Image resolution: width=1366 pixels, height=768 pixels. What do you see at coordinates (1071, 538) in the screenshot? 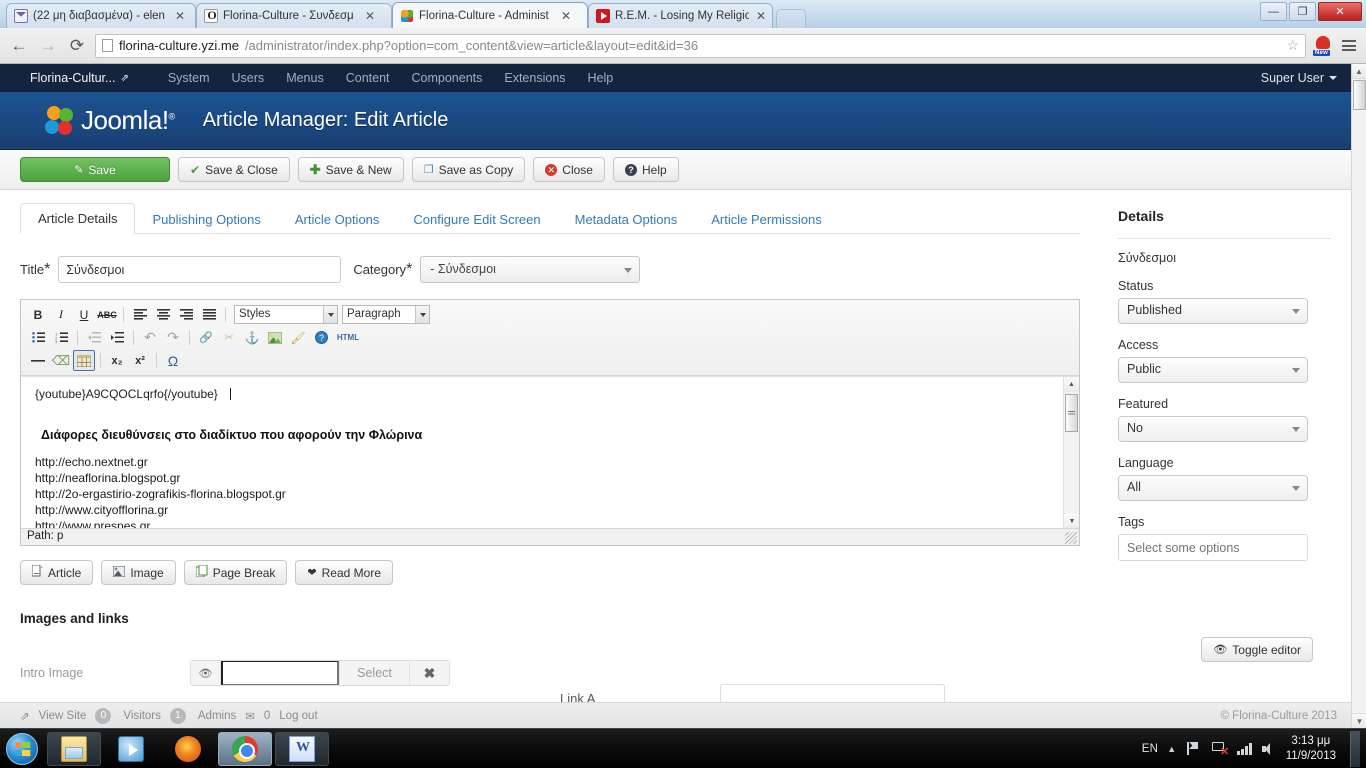
I see `resize-grip-icon` at bounding box center [1071, 538].